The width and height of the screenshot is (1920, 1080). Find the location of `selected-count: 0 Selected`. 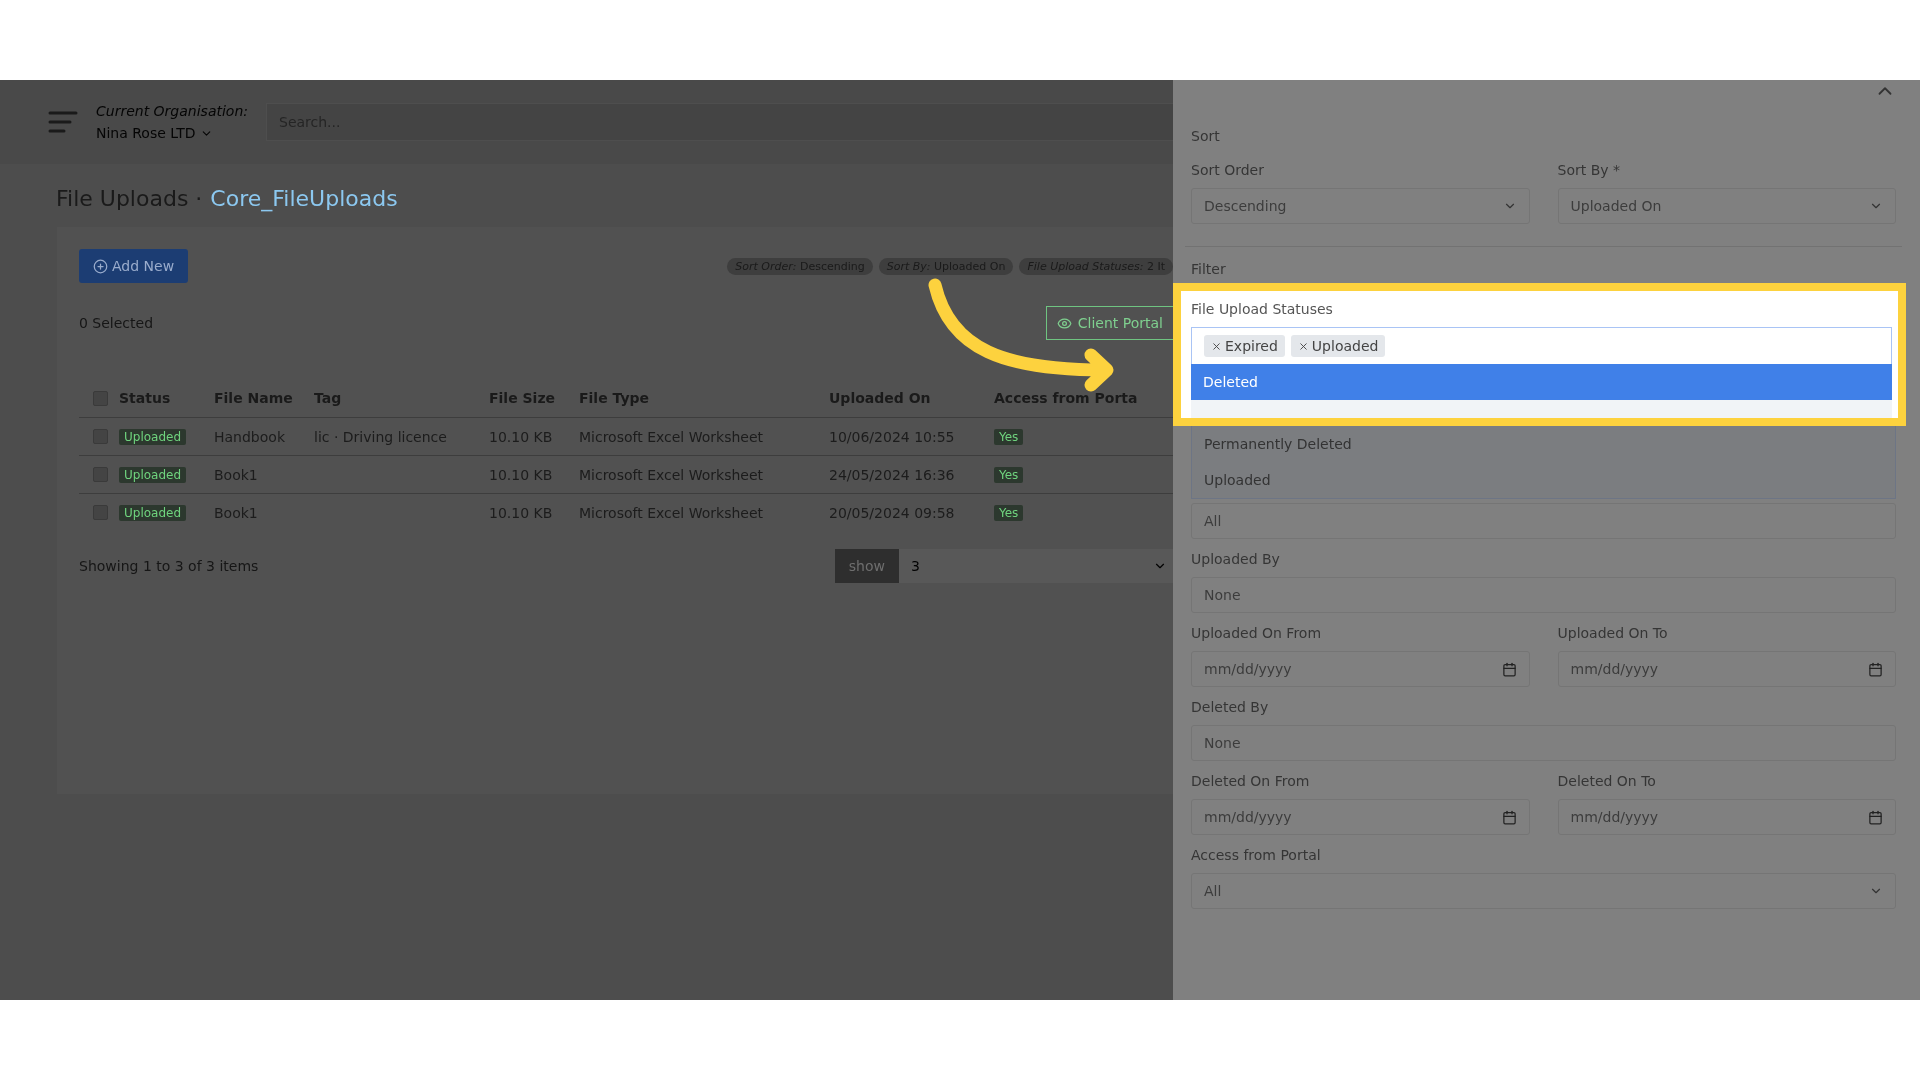

selected-count: 0 Selected is located at coordinates (116, 323).